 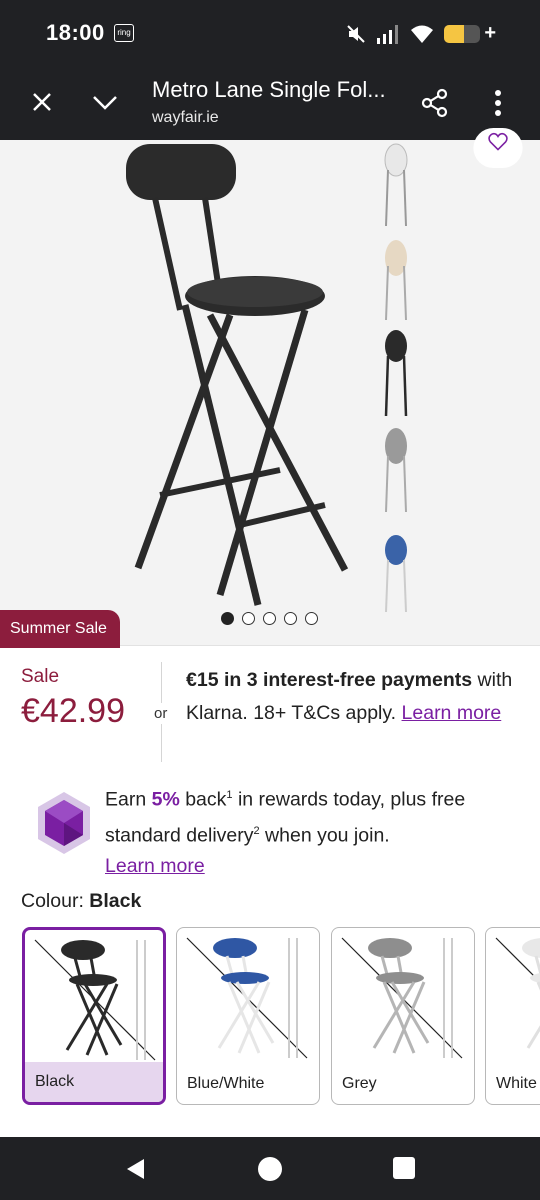 I want to click on thumbnail-cream, so click(x=397, y=278).